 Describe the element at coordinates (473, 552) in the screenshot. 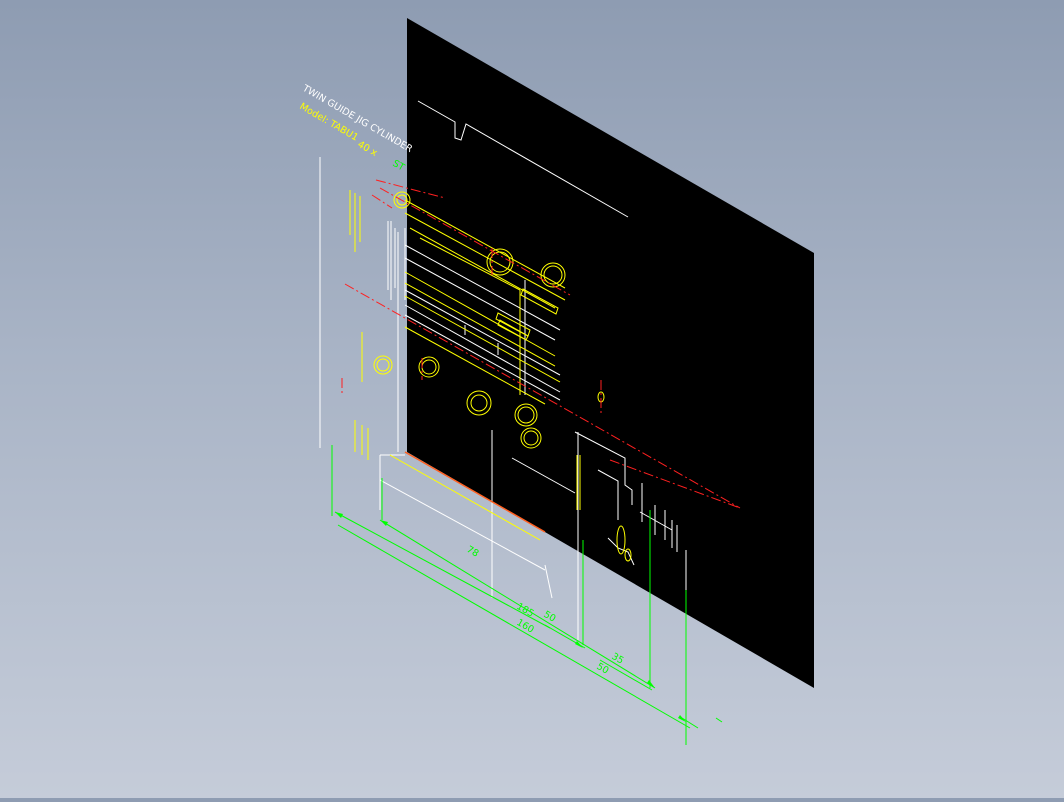

I see `dimension-78: 78` at that location.